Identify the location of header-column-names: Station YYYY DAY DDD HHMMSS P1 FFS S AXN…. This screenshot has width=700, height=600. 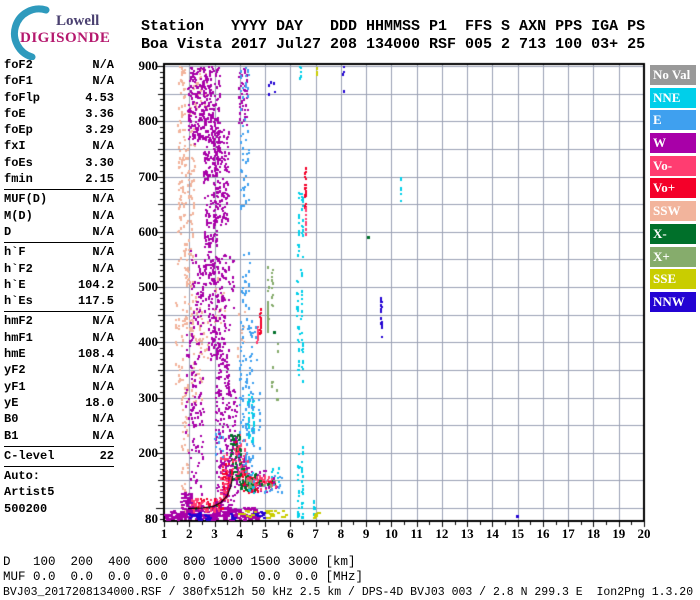
(393, 26).